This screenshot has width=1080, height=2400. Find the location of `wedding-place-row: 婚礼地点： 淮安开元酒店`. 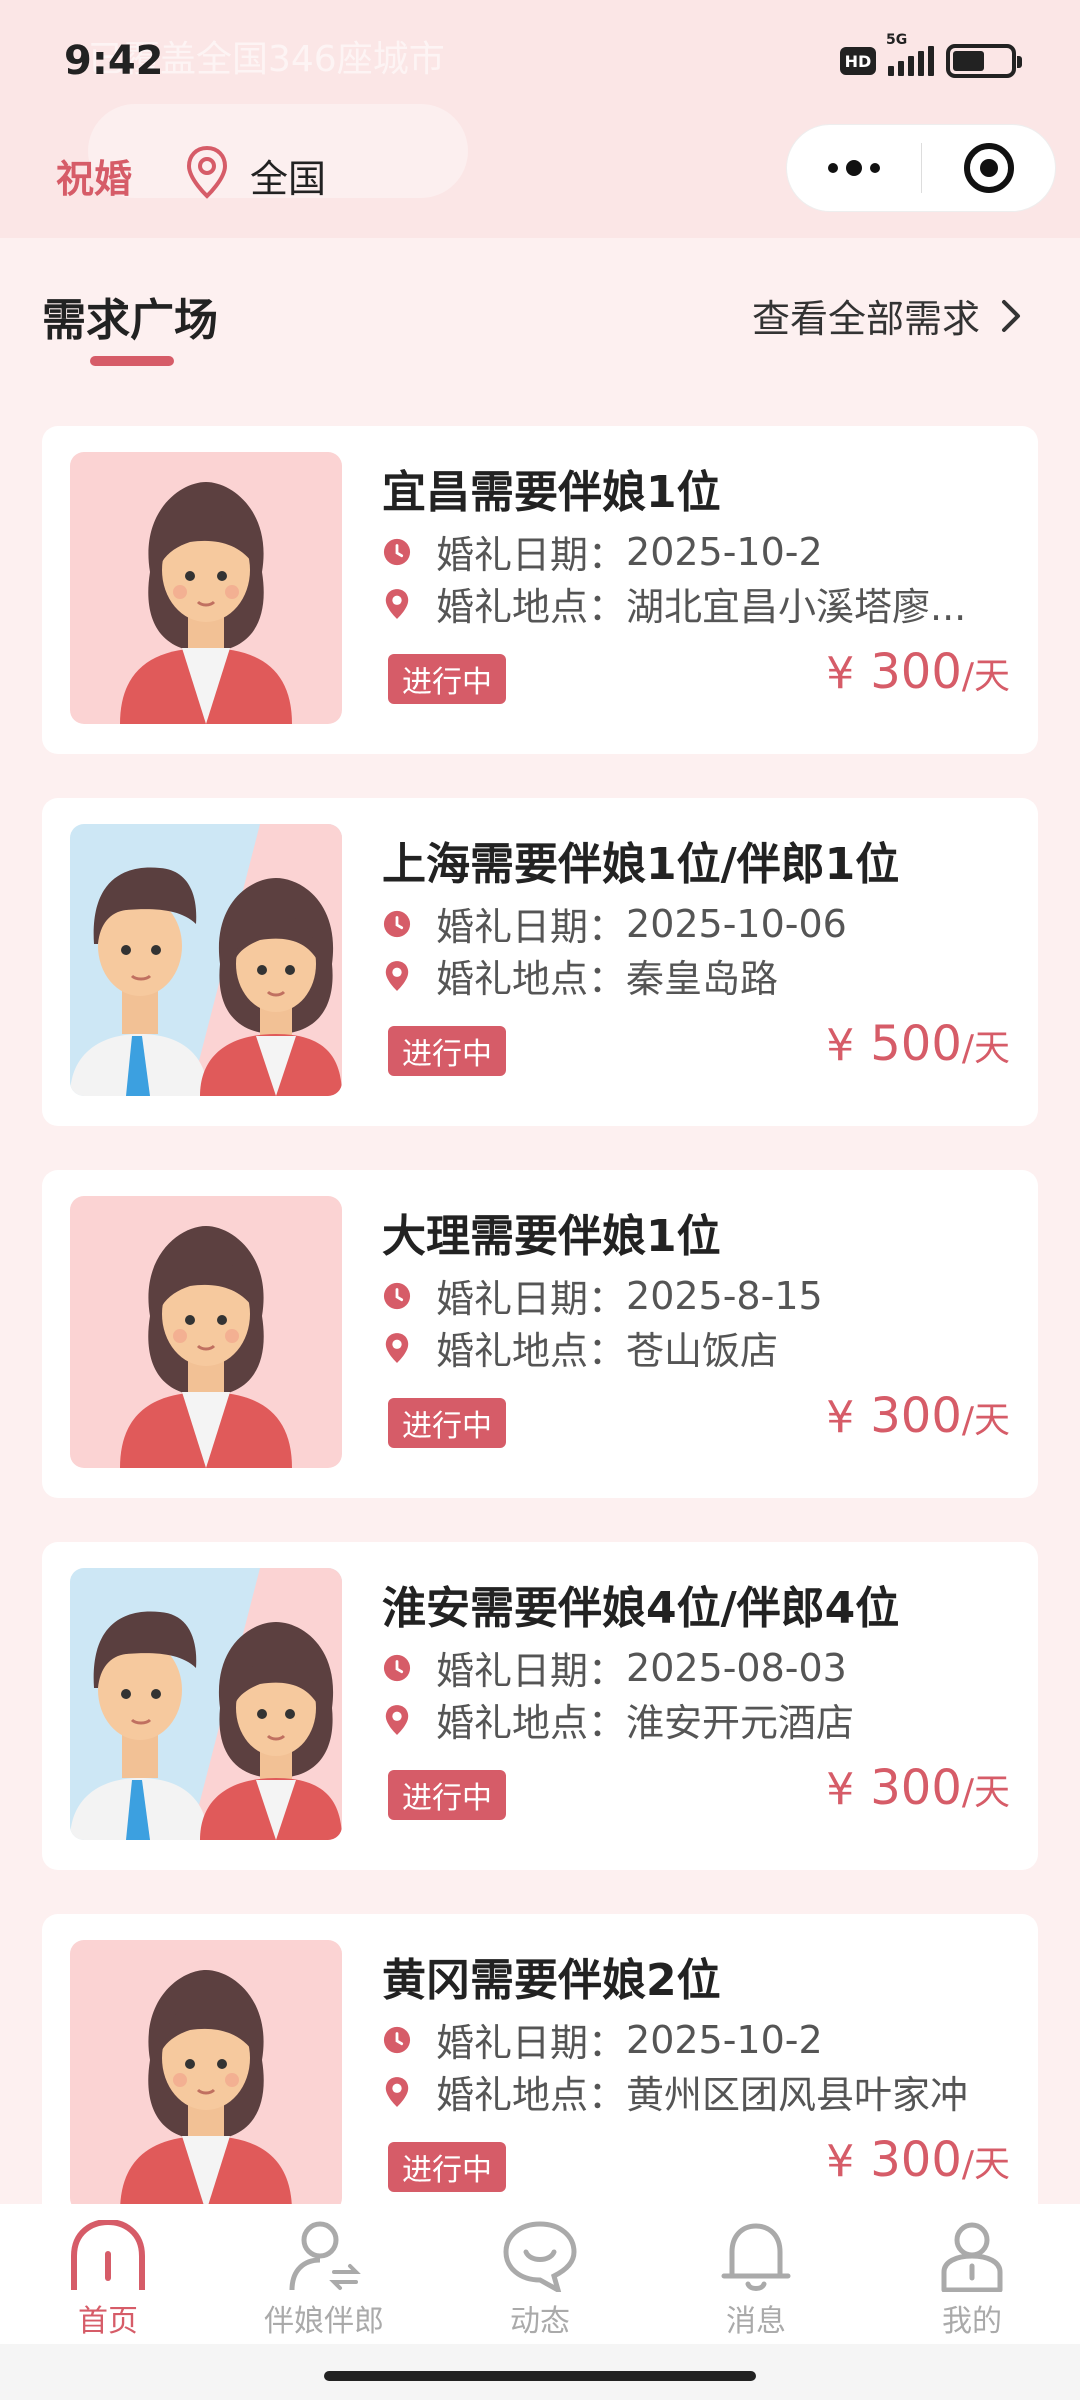

wedding-place-row: 婚礼地点： 淮安开元酒店 is located at coordinates (618, 1719).